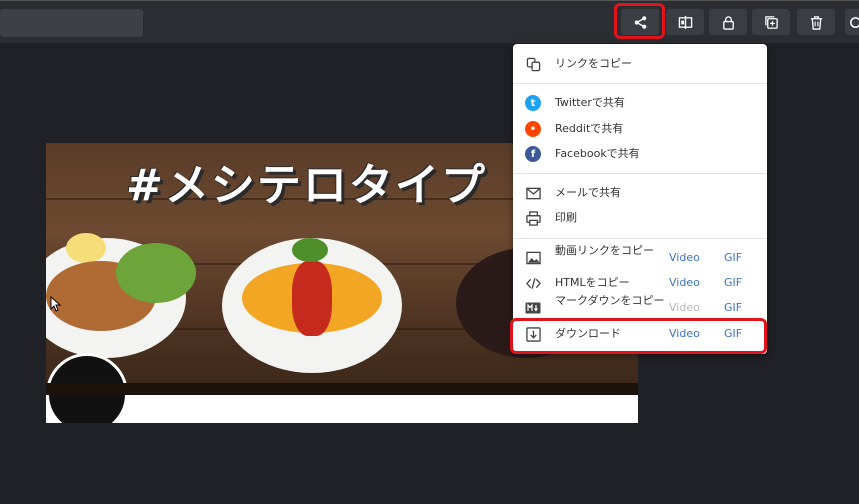 The width and height of the screenshot is (859, 504). Describe the element at coordinates (610, 300) in the screenshot. I see `copy-markdown-label: マークダウンをコピー` at that location.